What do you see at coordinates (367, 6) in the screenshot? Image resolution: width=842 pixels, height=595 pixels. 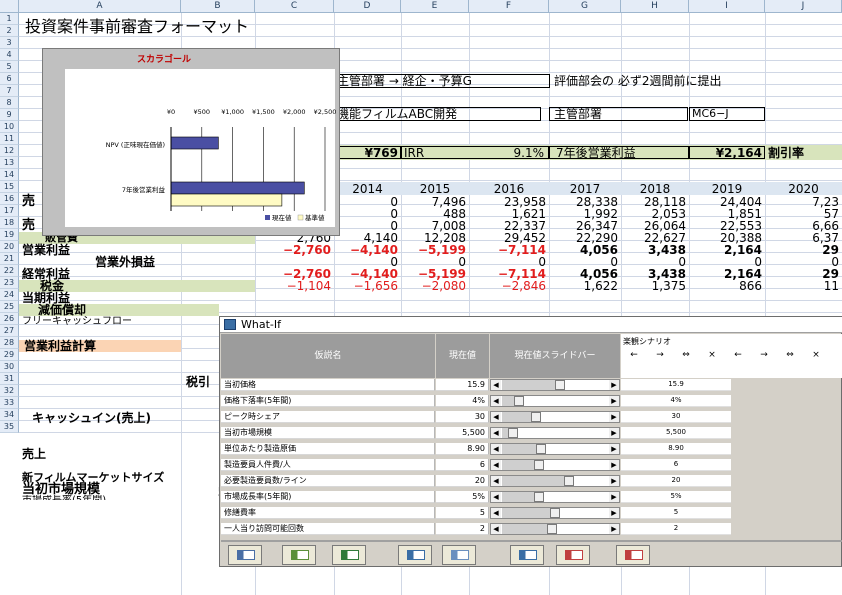 I see `col-header-d: D` at bounding box center [367, 6].